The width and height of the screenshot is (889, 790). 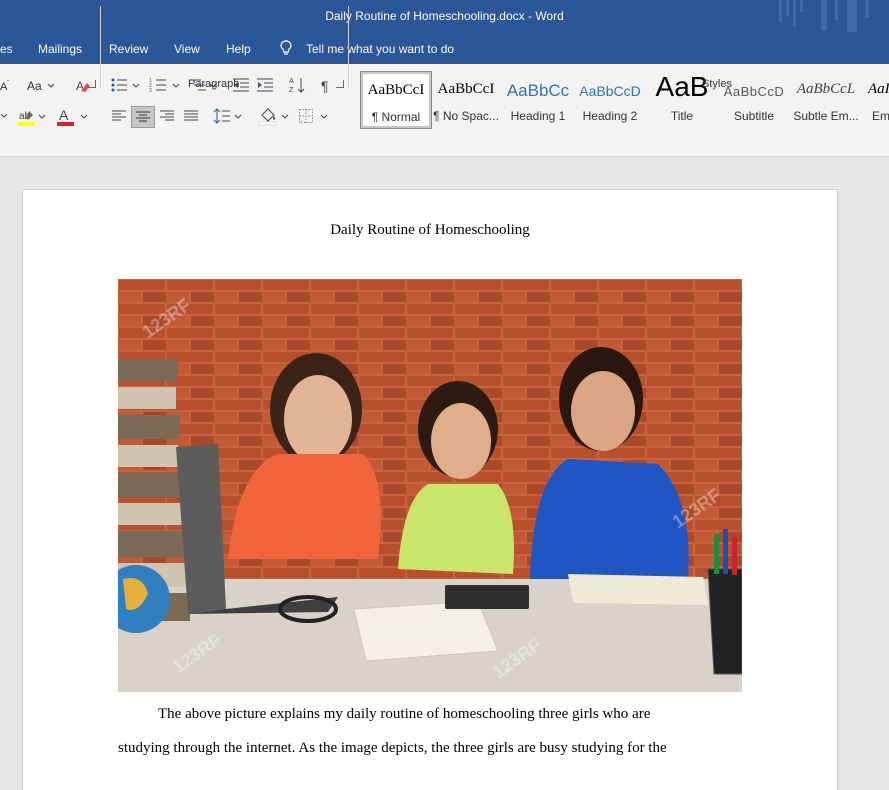 What do you see at coordinates (265, 85) in the screenshot?
I see `increase-indent-icon` at bounding box center [265, 85].